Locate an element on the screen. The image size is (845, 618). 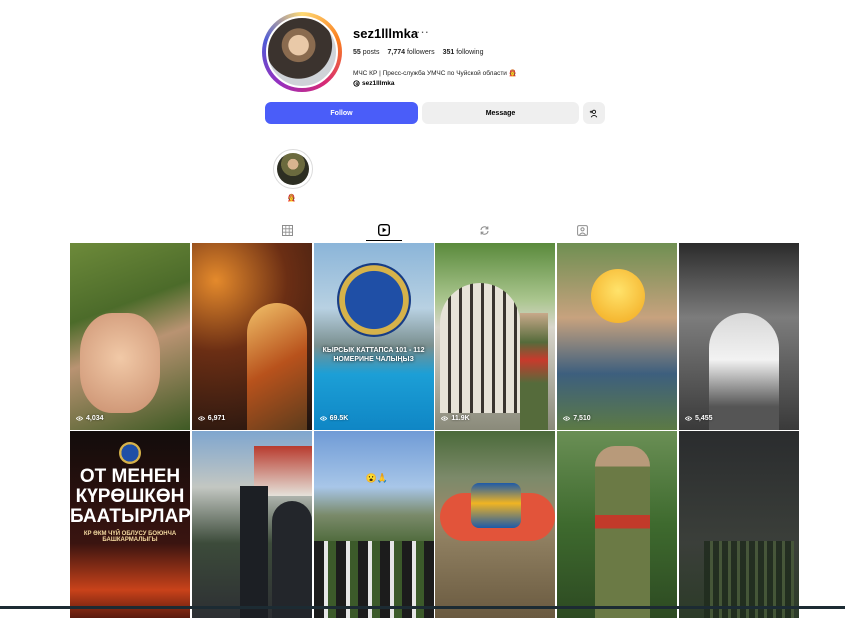
grid-icon is located at coordinates (287, 230).